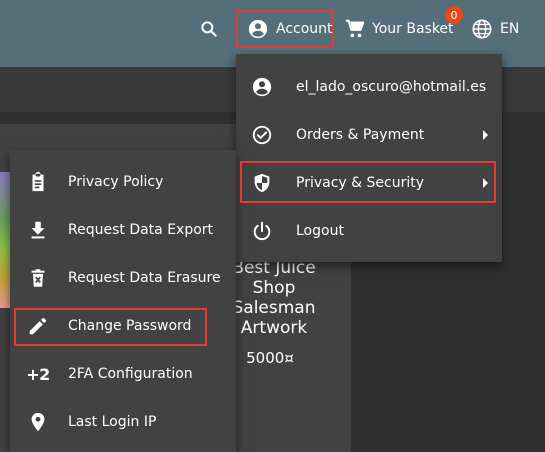 This screenshot has height=452, width=545. Describe the element at coordinates (454, 15) in the screenshot. I see `basket-count-badge: 0` at that location.